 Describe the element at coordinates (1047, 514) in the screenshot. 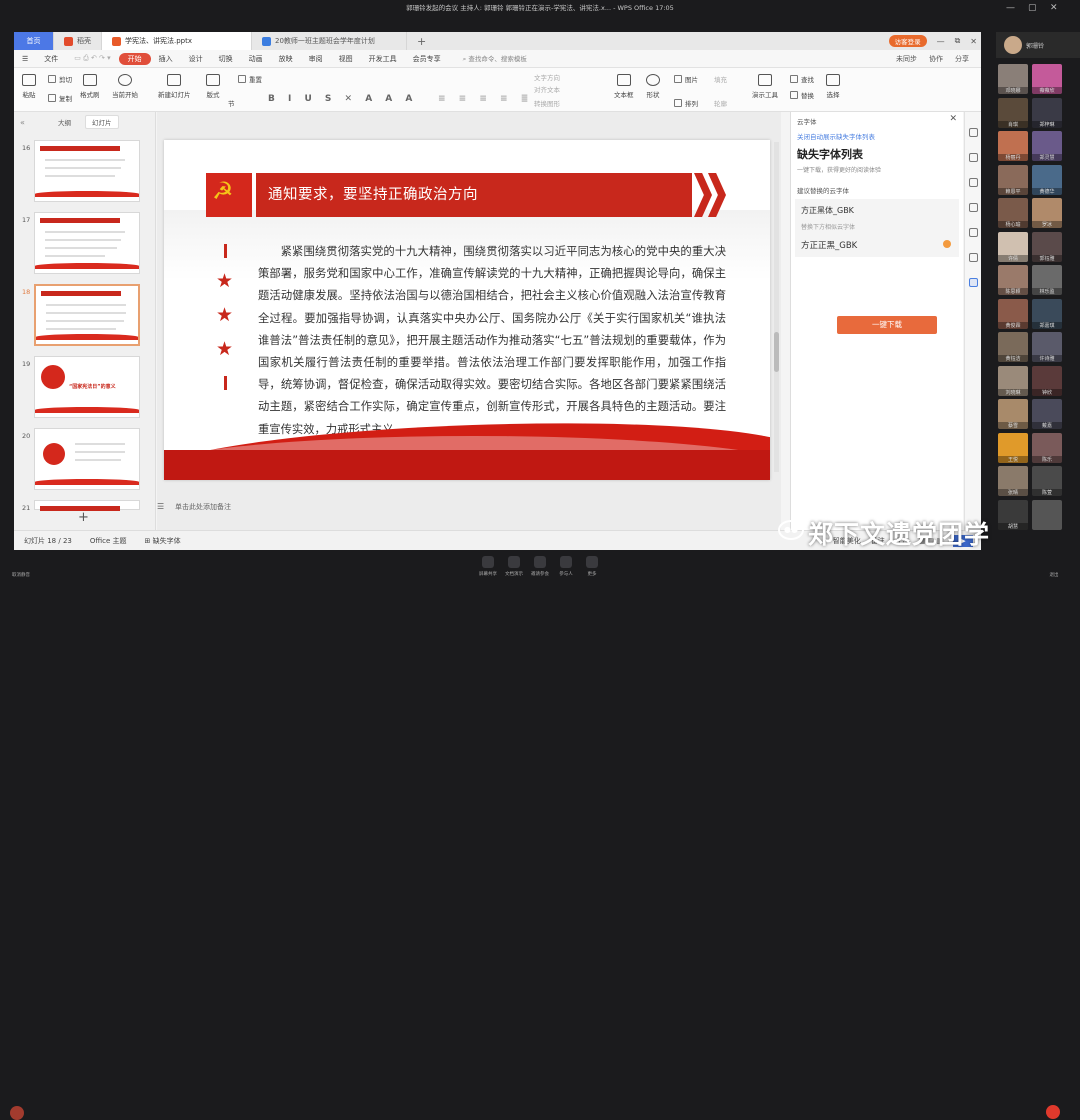

I see `participant-tile` at that location.